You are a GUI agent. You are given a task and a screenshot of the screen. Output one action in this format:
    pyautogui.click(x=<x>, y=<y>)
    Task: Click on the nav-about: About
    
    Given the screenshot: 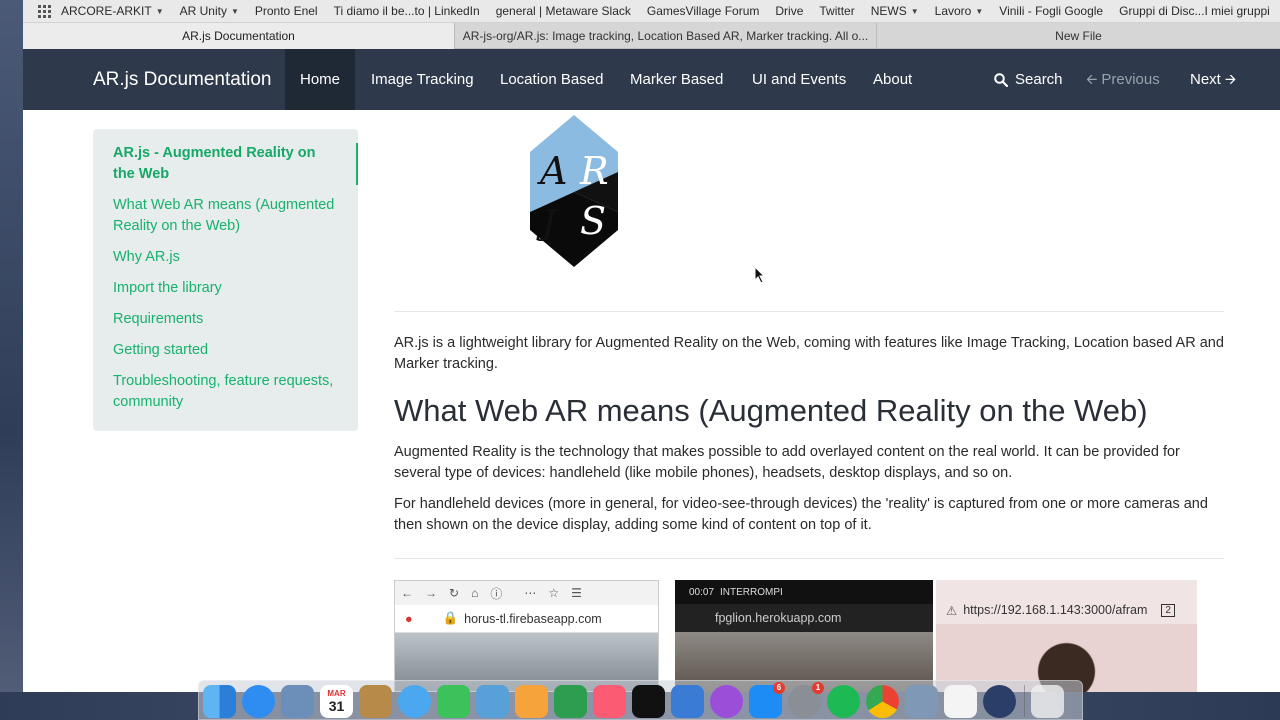 What is the action you would take?
    pyautogui.click(x=892, y=79)
    